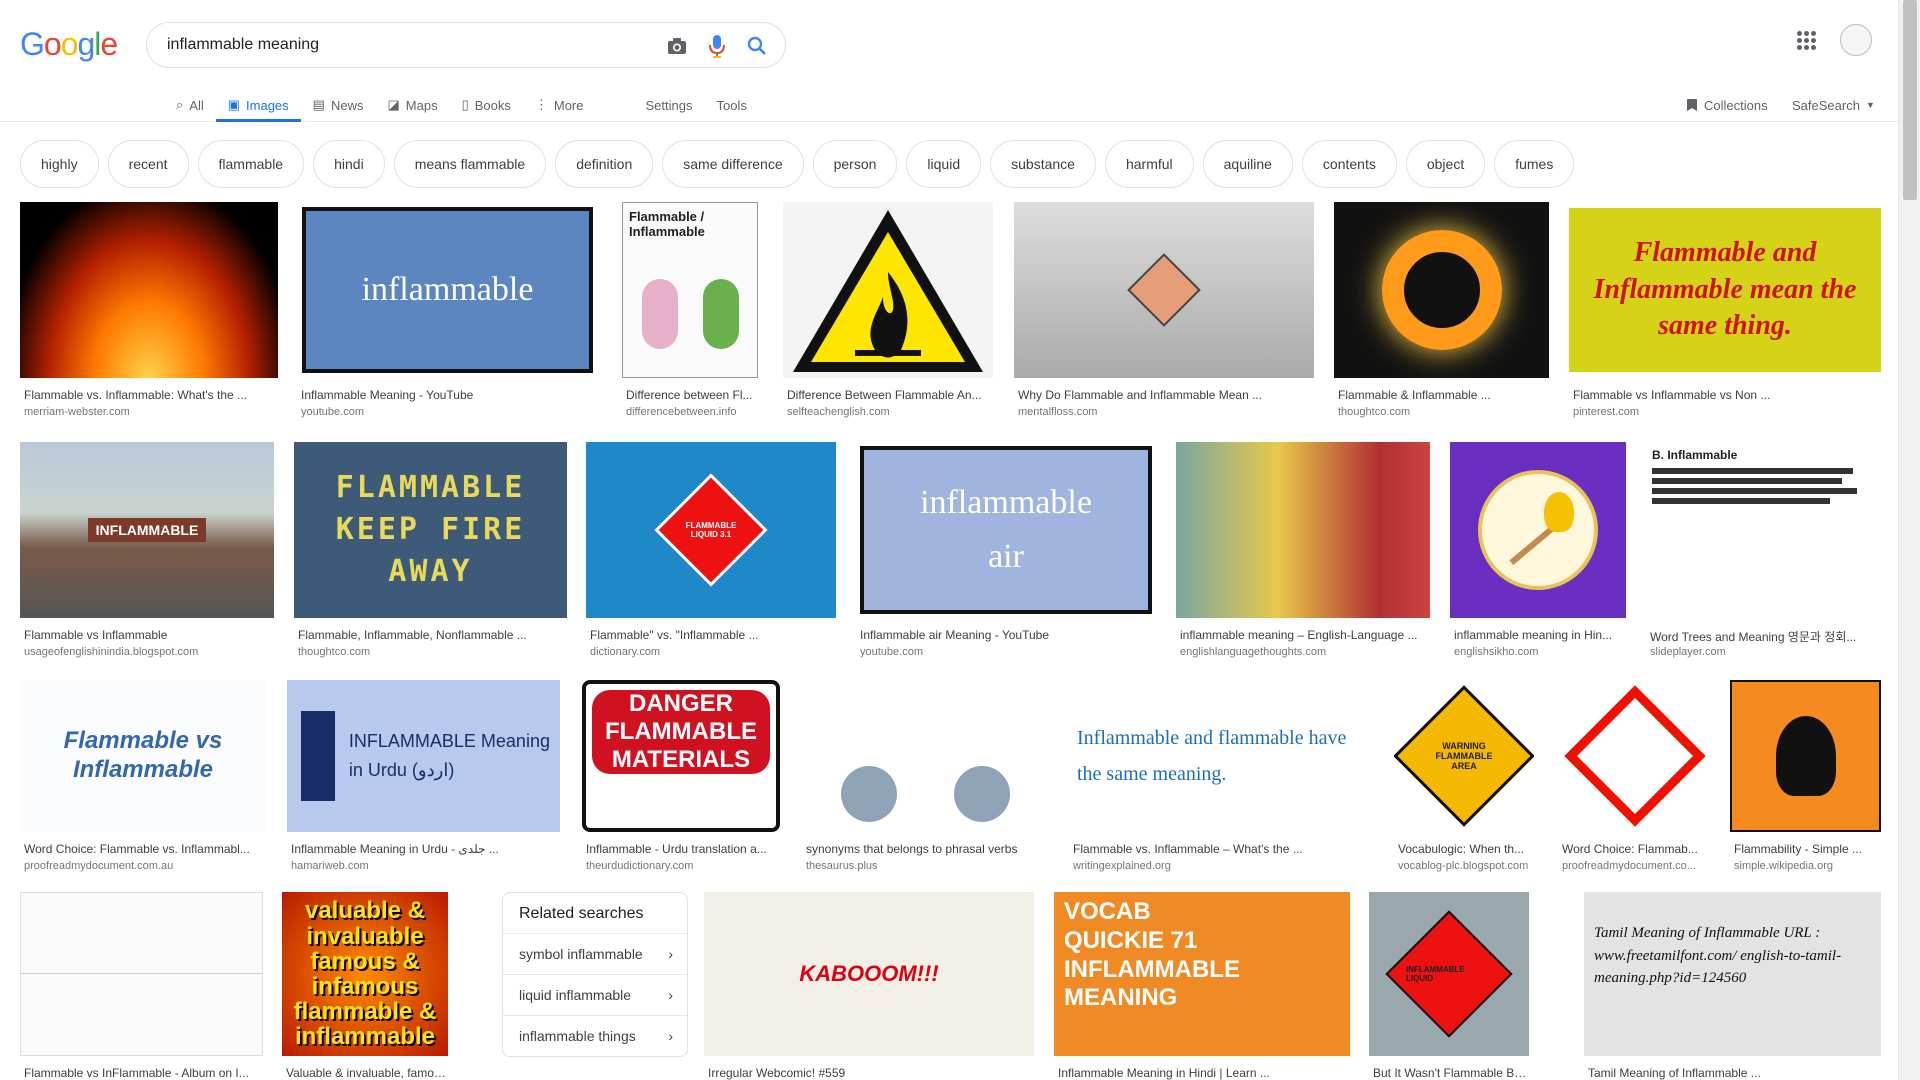  I want to click on chip: person, so click(855, 164).